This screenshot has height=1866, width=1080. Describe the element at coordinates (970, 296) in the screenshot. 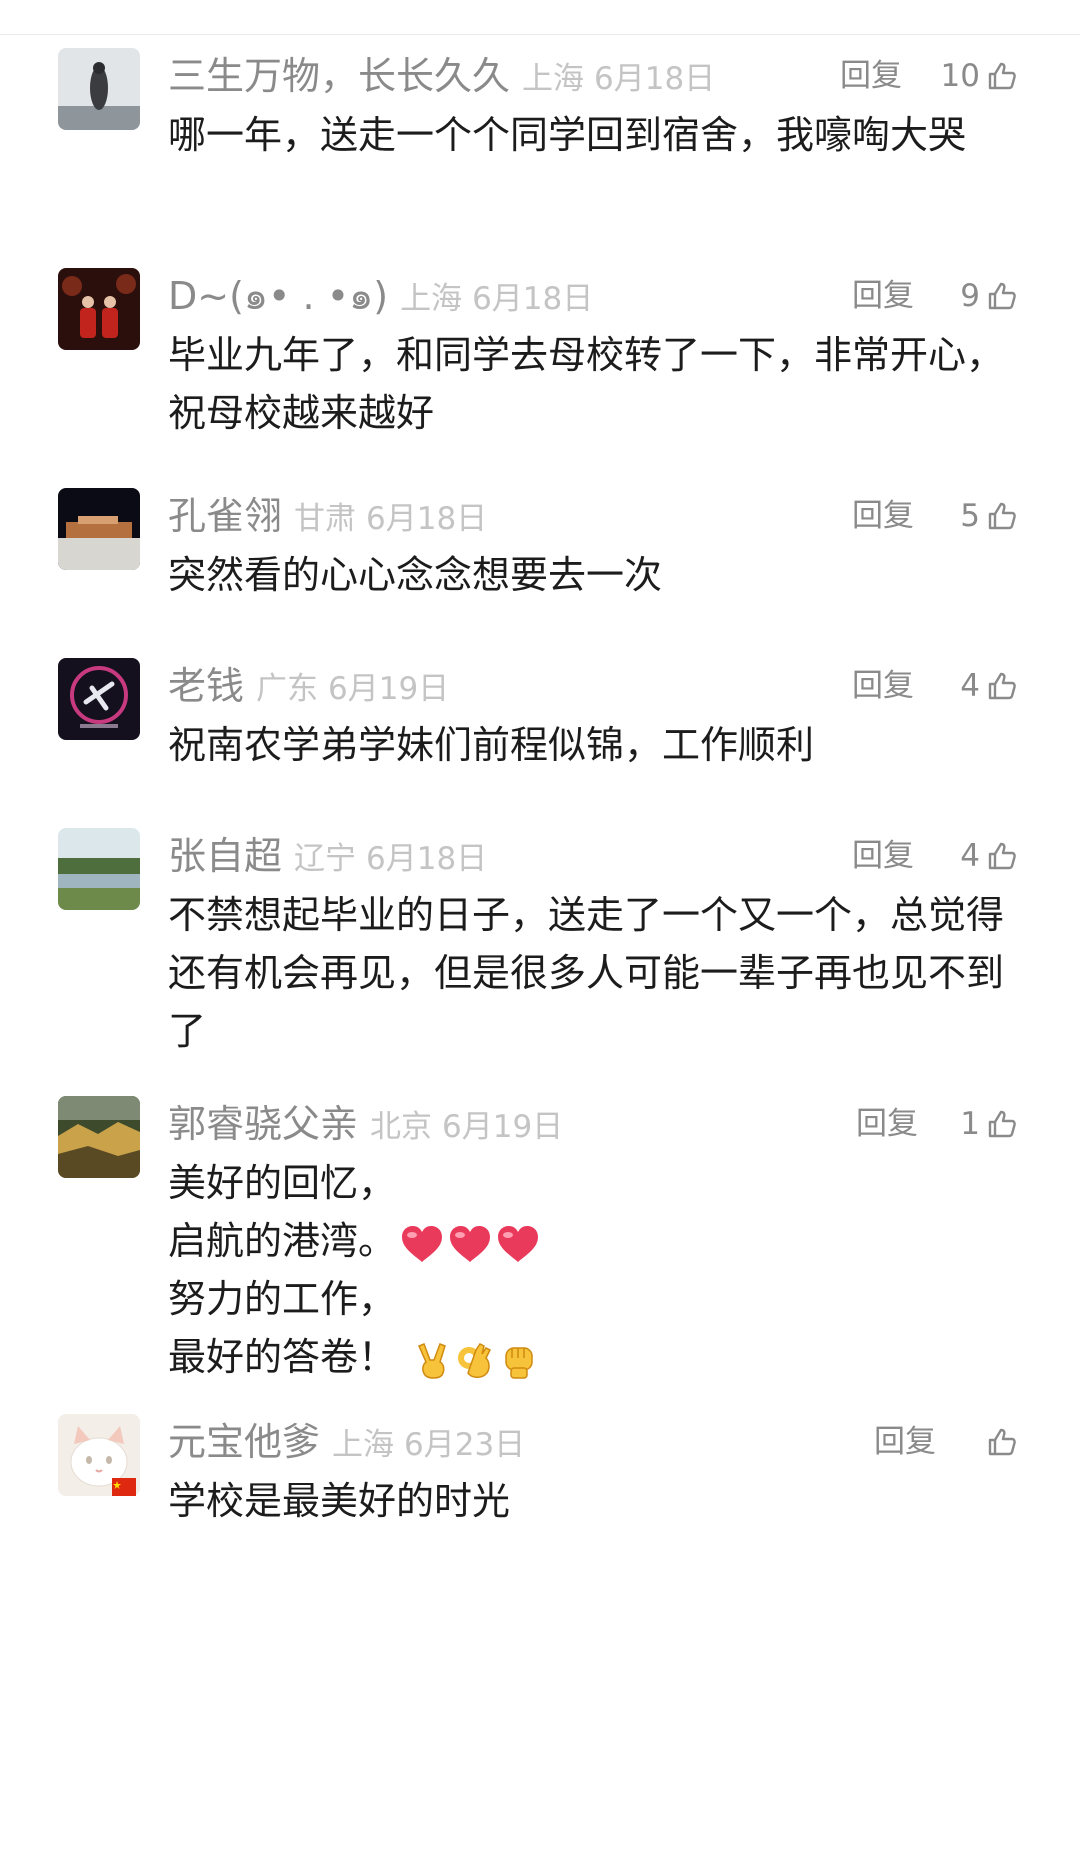

I see `like-count: 9` at that location.